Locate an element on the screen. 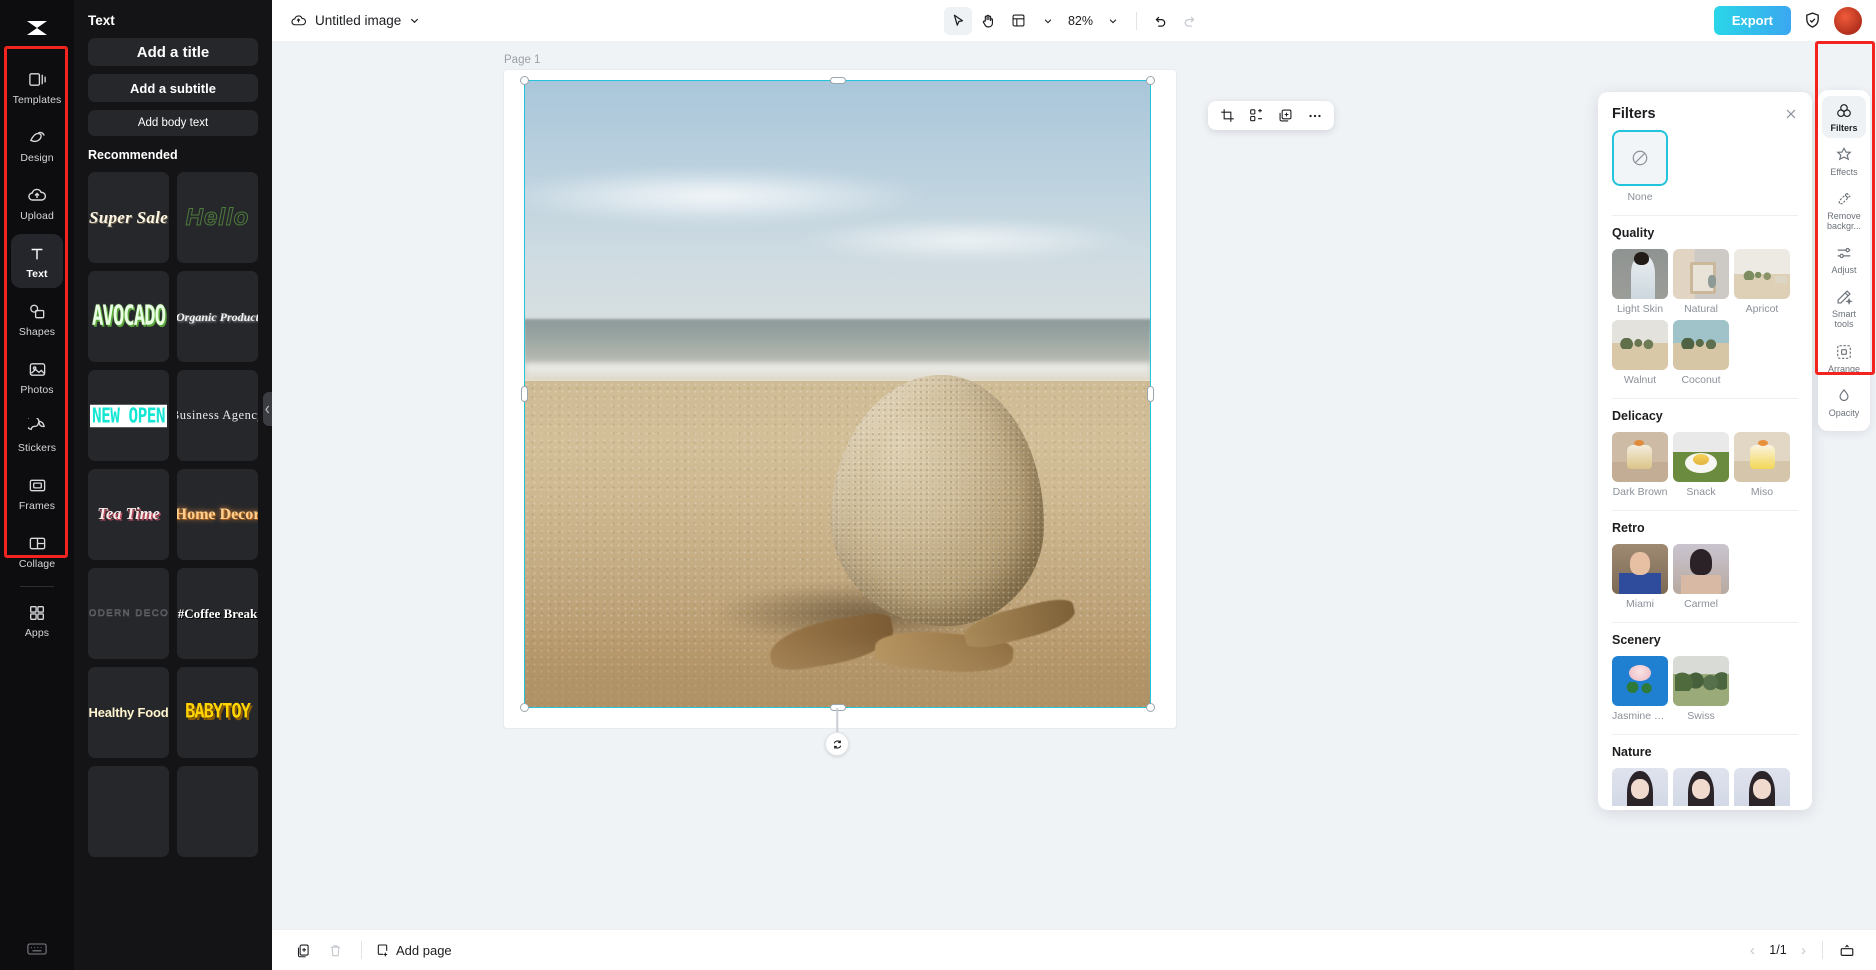  text-template-card: Tea Time is located at coordinates (128, 514).